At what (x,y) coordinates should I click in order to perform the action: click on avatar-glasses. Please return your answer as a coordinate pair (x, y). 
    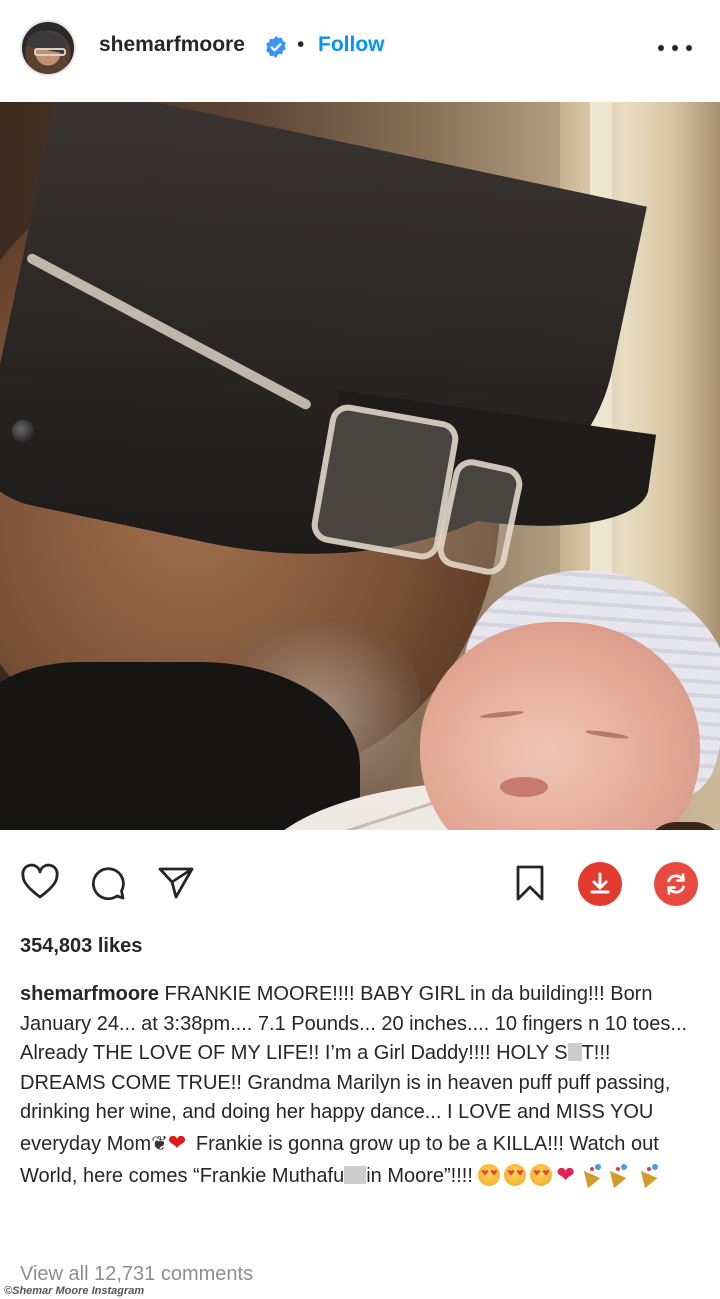
    Looking at the image, I should click on (50, 52).